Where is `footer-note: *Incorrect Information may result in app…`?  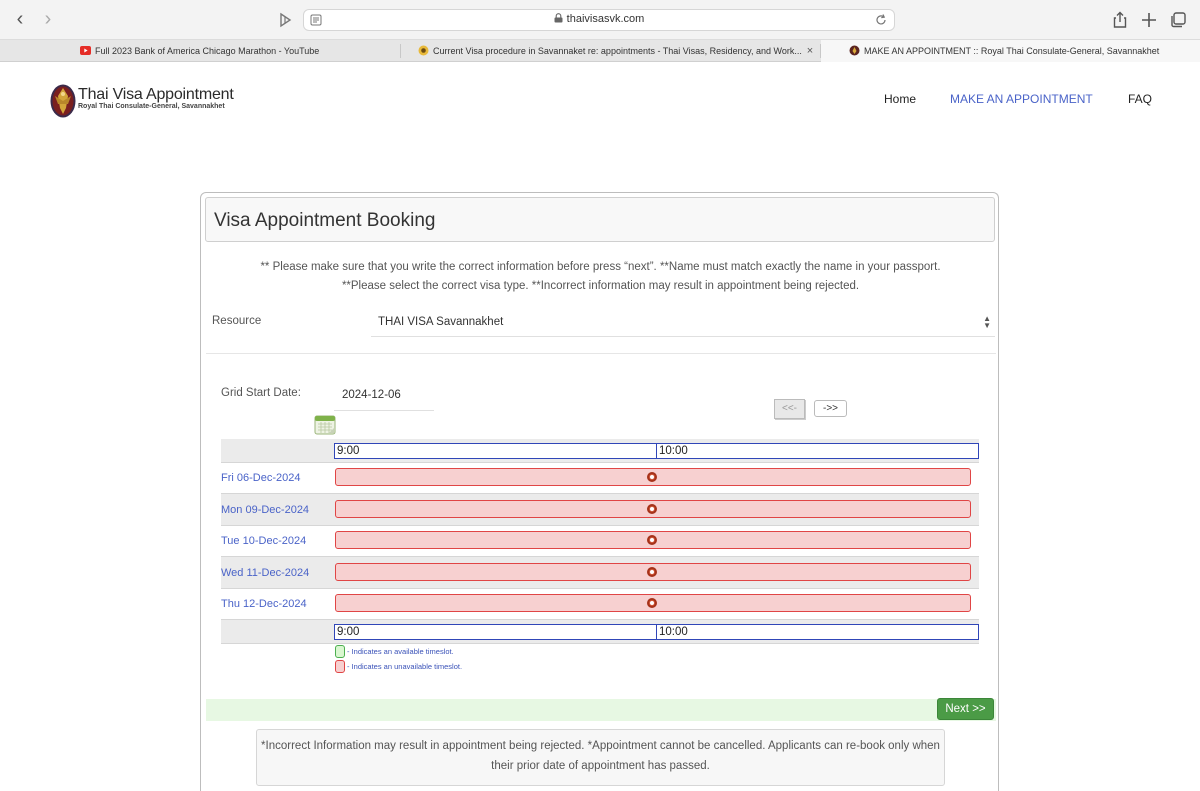
footer-note: *Incorrect Information may result in app… is located at coordinates (600, 757).